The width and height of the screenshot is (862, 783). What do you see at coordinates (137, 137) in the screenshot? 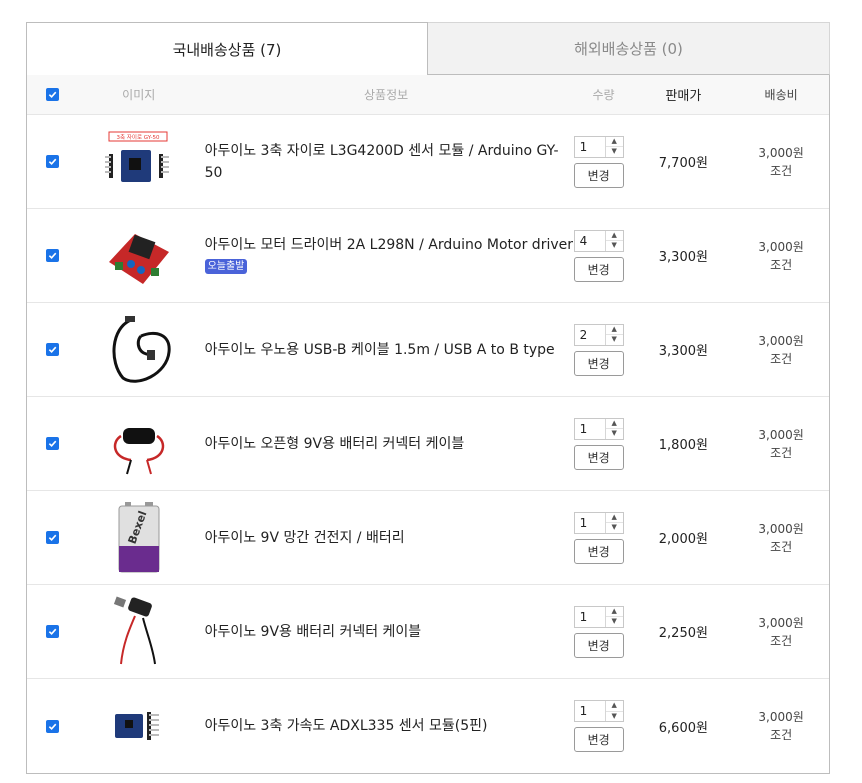
I see `thumbnail-label: 3축 자이로 GY-50` at bounding box center [137, 137].